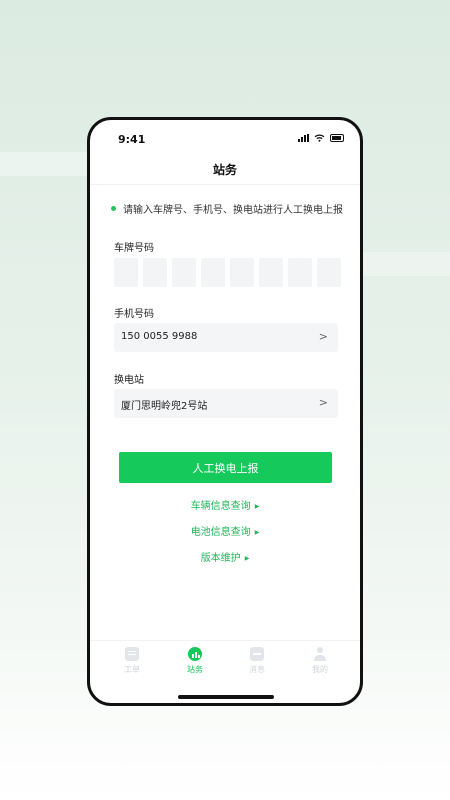 The image size is (450, 800). I want to click on home-indicator, so click(226, 697).